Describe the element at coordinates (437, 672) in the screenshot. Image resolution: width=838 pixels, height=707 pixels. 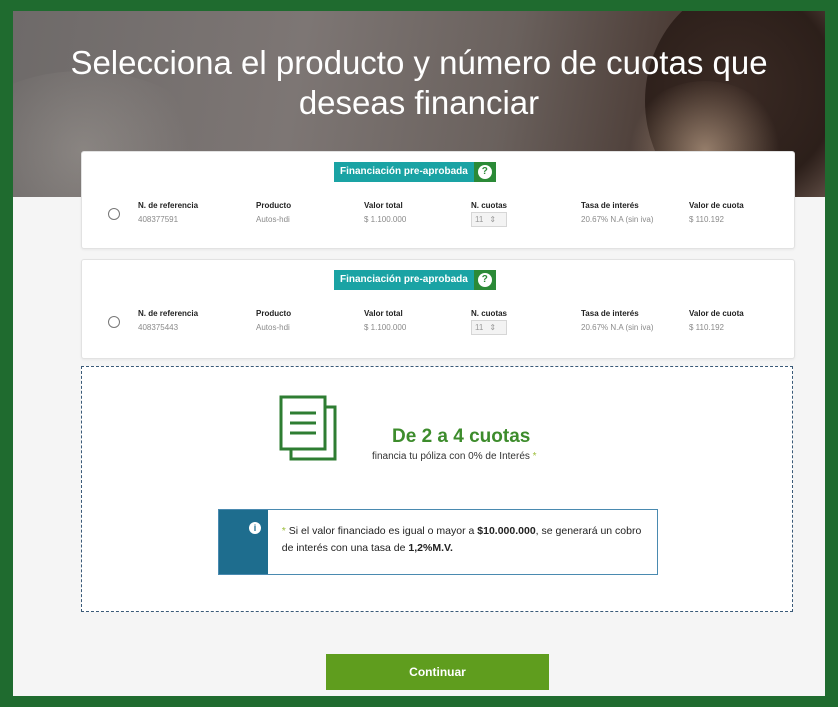
I see `continue-button: Continuar` at that location.